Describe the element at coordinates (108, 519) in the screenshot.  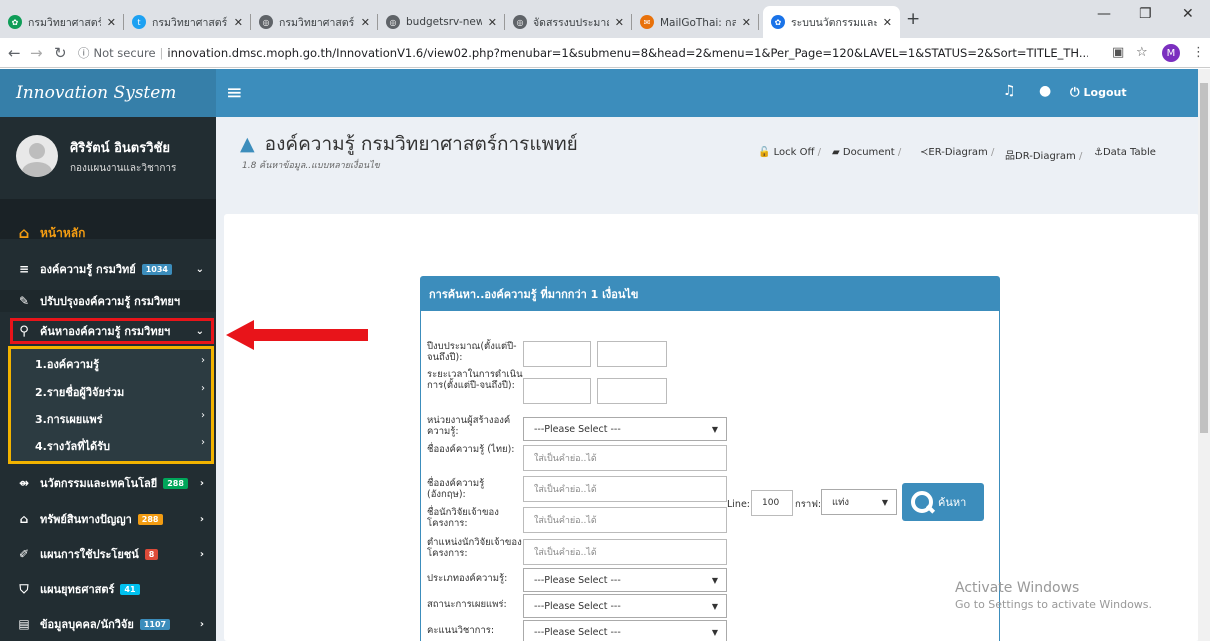
I see `sidebar-item-ip: ⌂ ทรัพย์สินทางปัญญา 288 ›` at that location.